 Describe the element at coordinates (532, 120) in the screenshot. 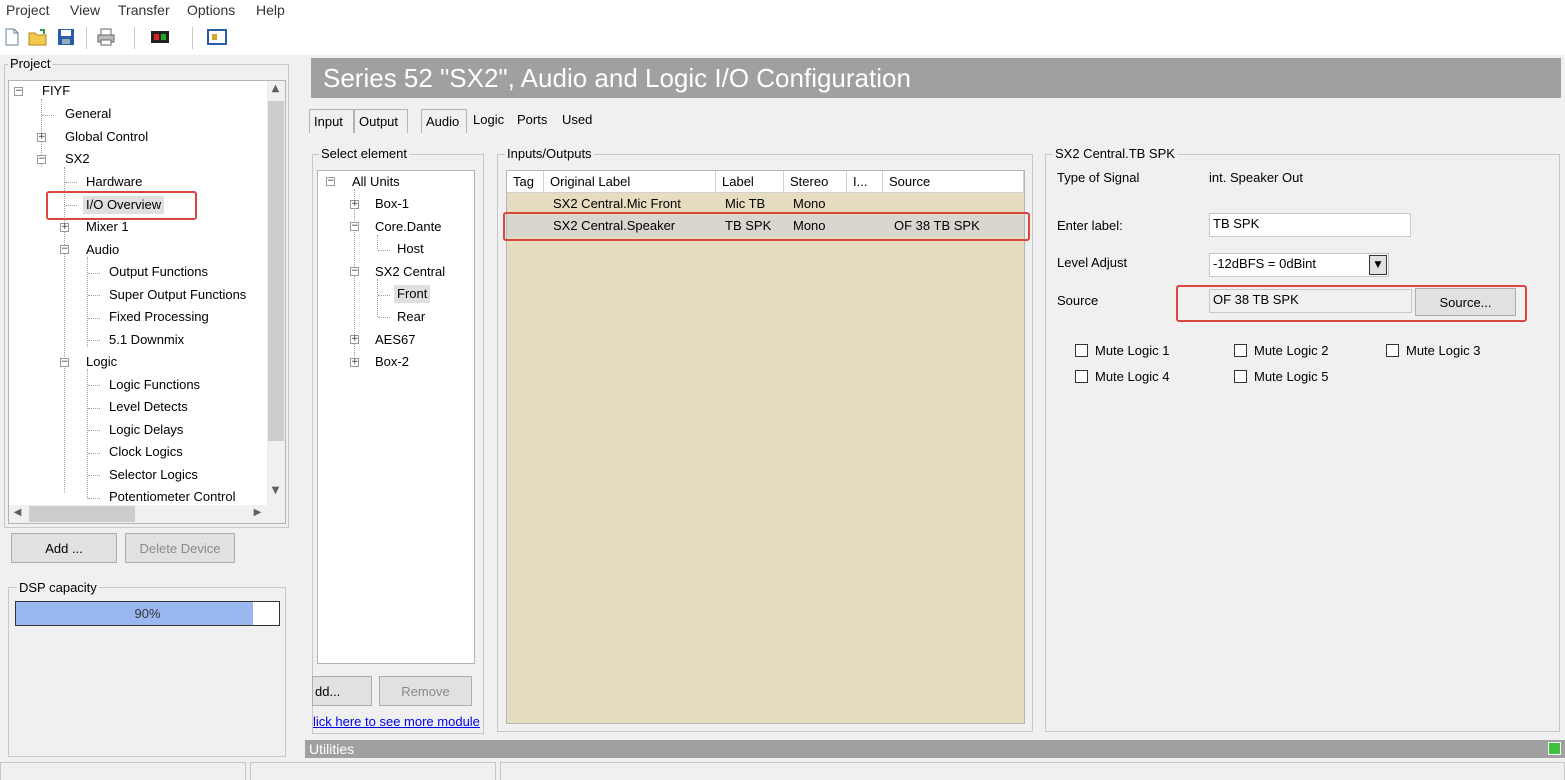

I see `tab-ports: Ports` at that location.